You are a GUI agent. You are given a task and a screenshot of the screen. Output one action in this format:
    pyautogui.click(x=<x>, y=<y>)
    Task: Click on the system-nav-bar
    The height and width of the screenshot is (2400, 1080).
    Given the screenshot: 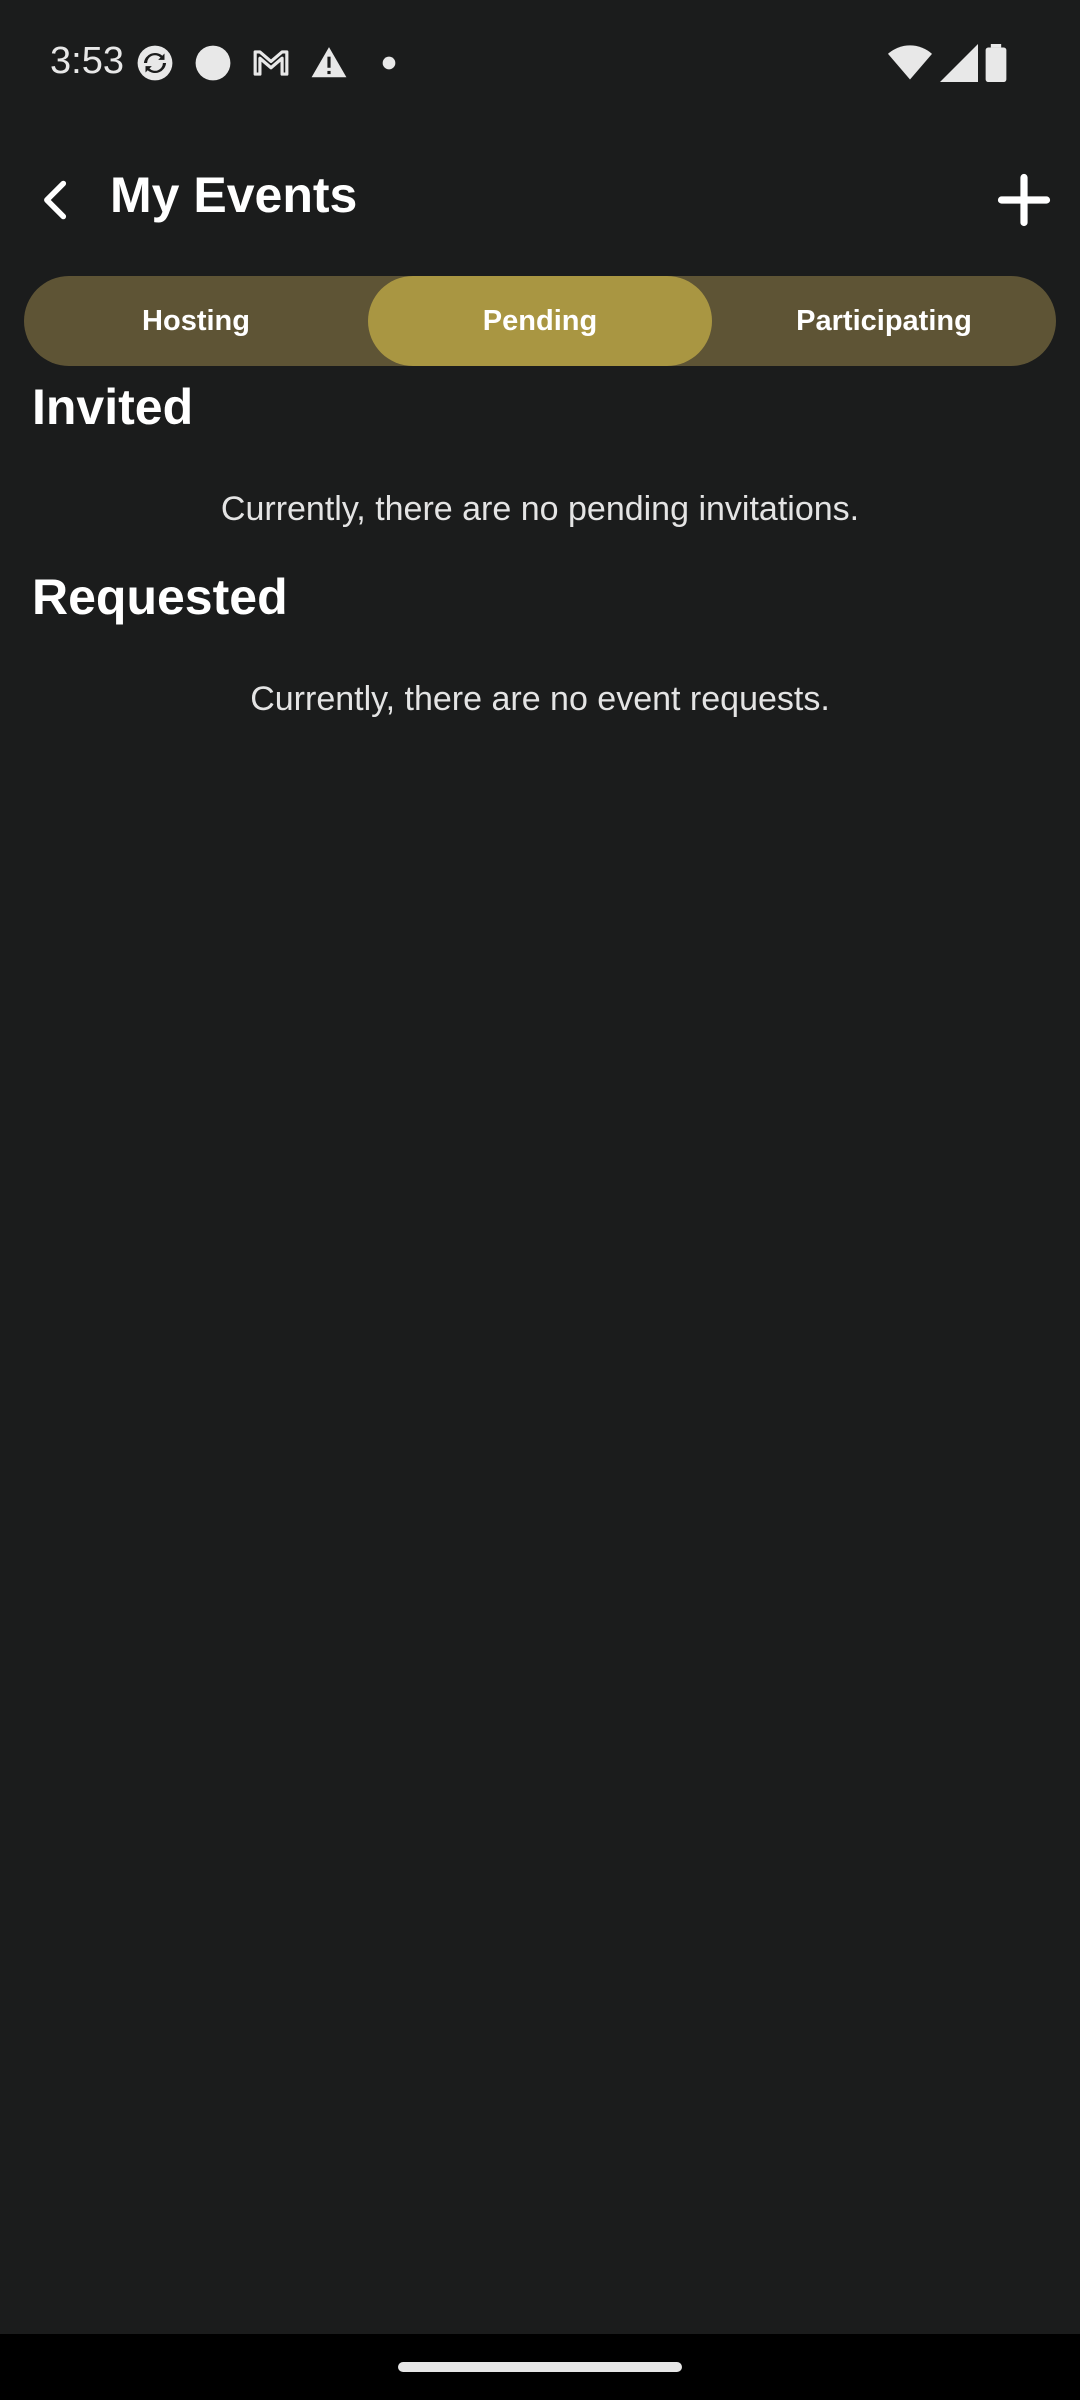 What is the action you would take?
    pyautogui.click(x=540, y=2367)
    